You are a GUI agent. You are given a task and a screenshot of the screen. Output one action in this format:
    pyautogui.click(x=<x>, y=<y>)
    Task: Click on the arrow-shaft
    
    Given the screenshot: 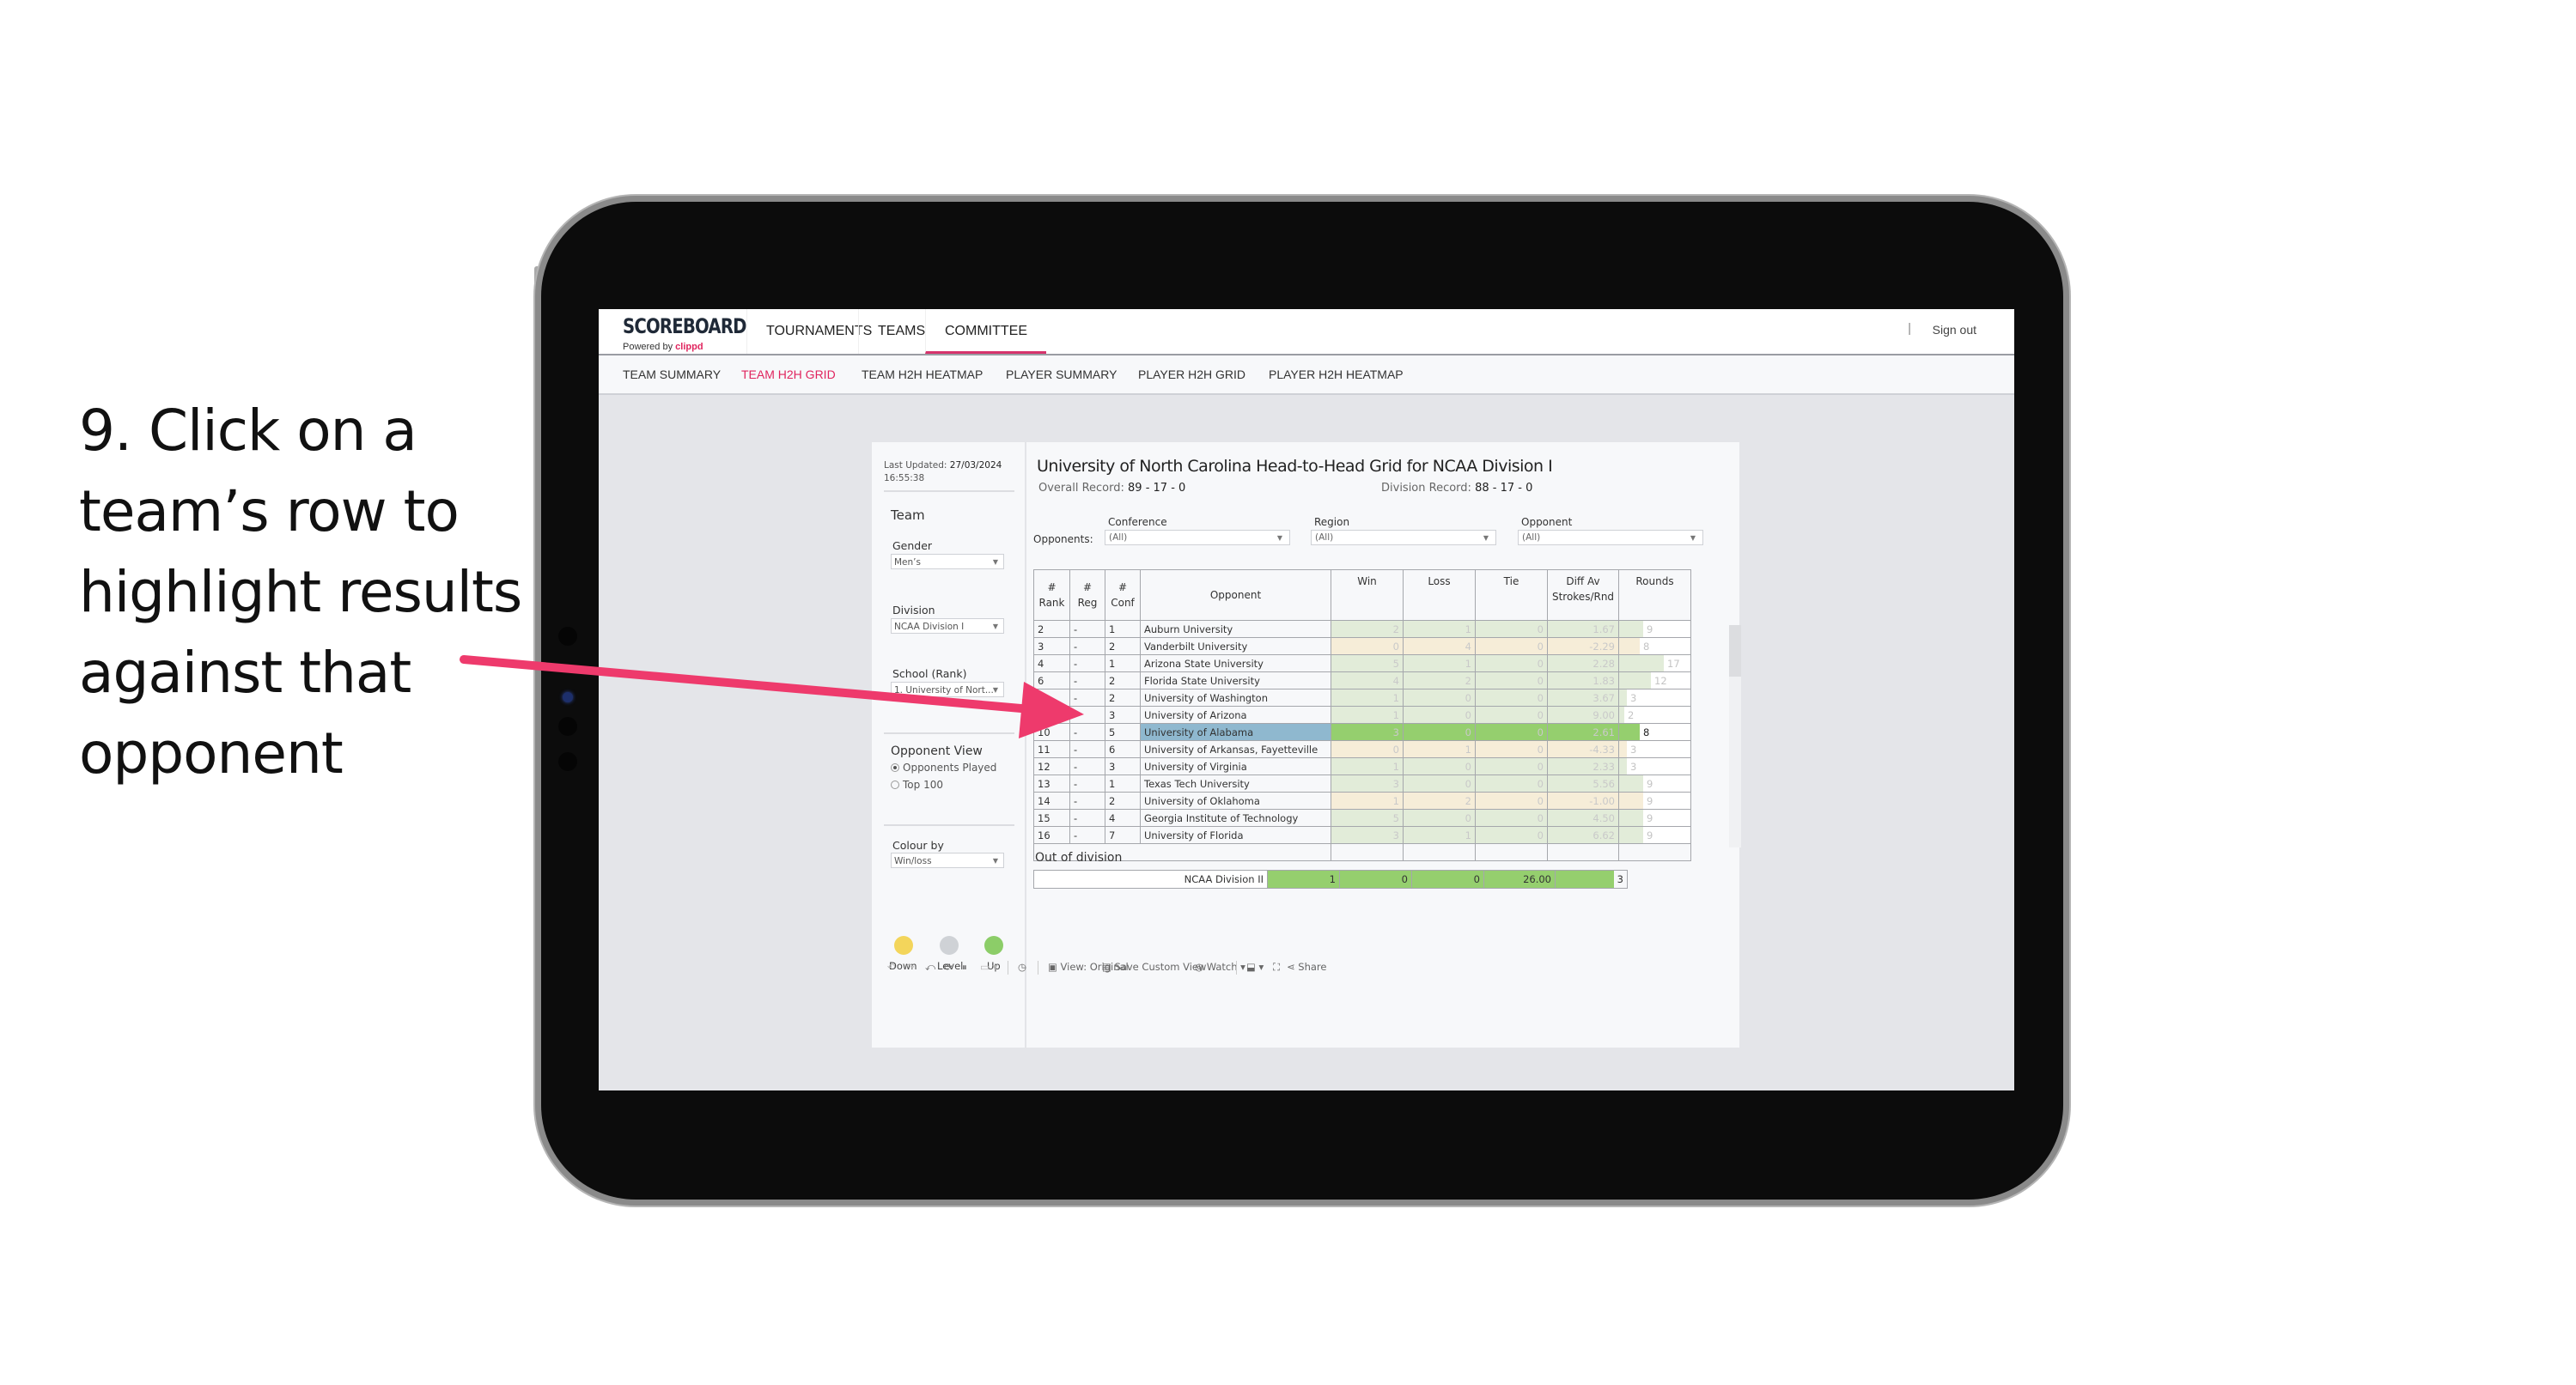 What is the action you would take?
    pyautogui.click(x=747, y=684)
    